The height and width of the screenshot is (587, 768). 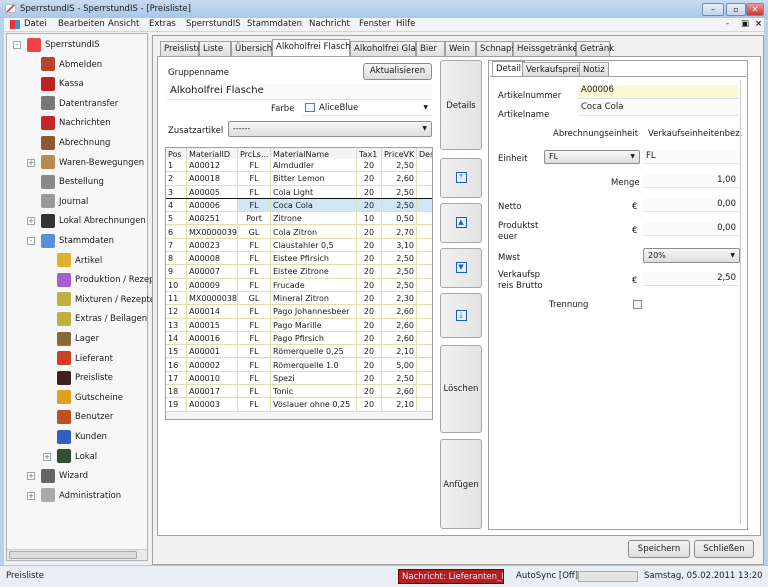 What do you see at coordinates (405, 24) in the screenshot?
I see `menu-hilfe: Hilfe` at bounding box center [405, 24].